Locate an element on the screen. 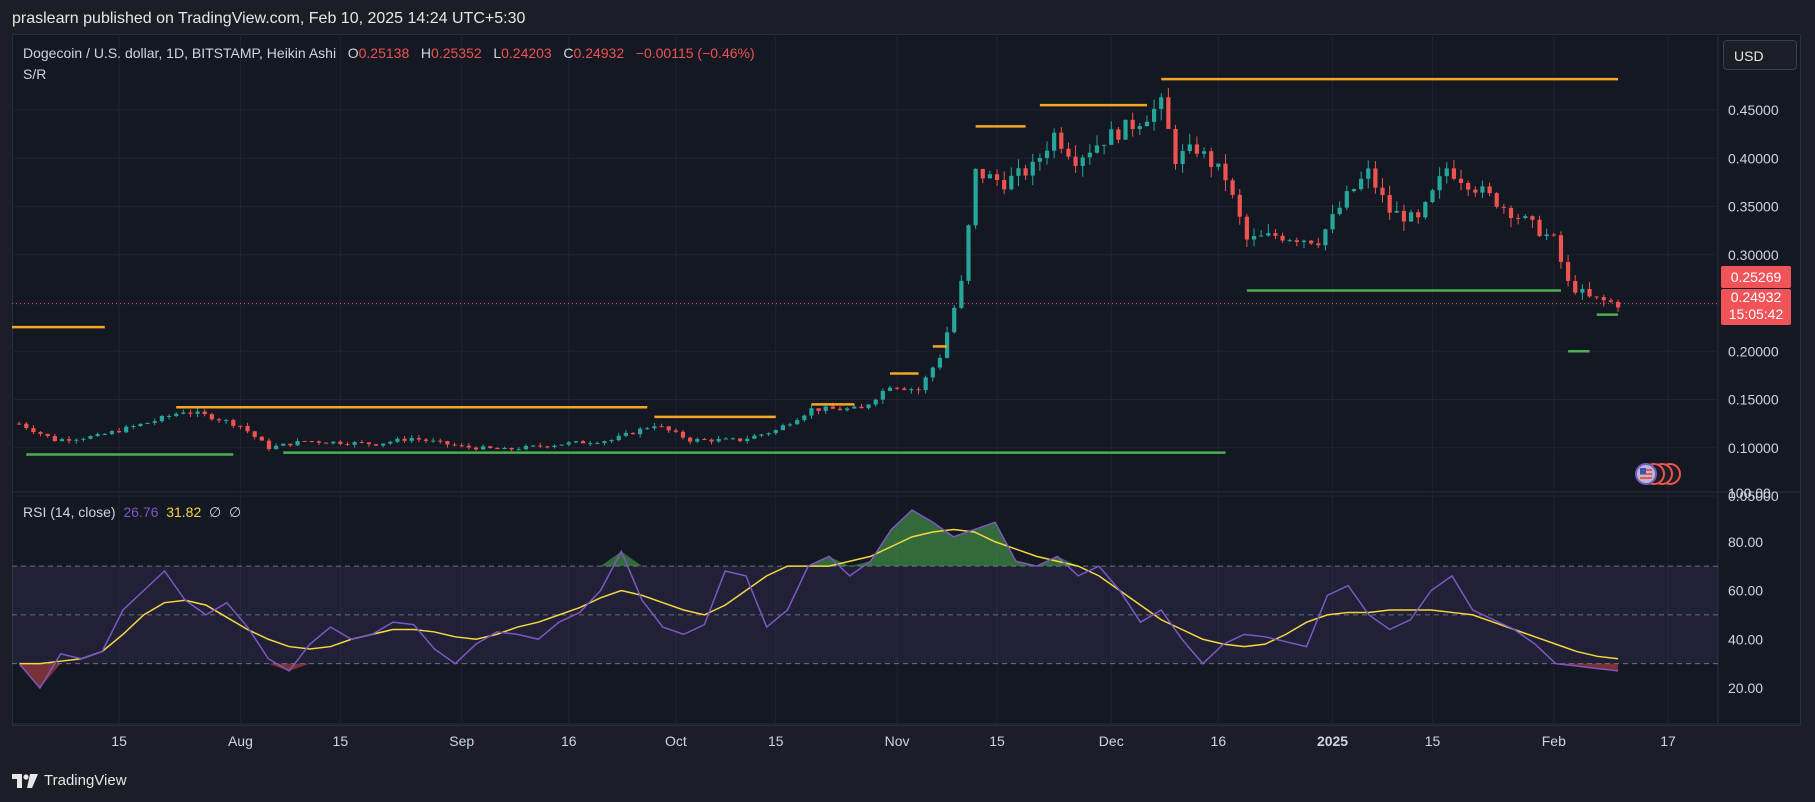 This screenshot has width=1815, height=802. time-tick-label: Dec is located at coordinates (1111, 741).